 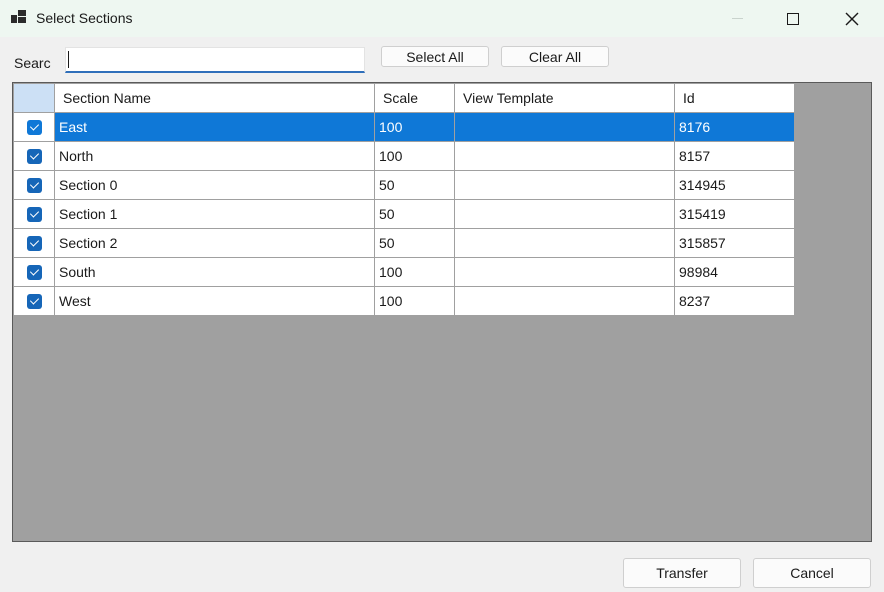 What do you see at coordinates (734, 98) in the screenshot?
I see `column-header-id: Id` at bounding box center [734, 98].